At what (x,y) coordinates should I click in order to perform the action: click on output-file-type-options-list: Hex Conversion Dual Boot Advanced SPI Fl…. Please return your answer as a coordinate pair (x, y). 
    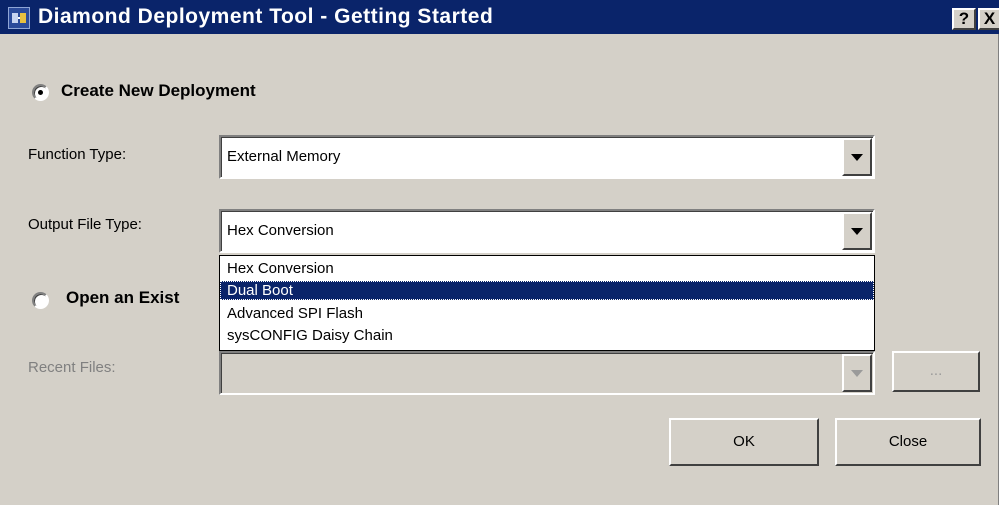
    Looking at the image, I should click on (547, 303).